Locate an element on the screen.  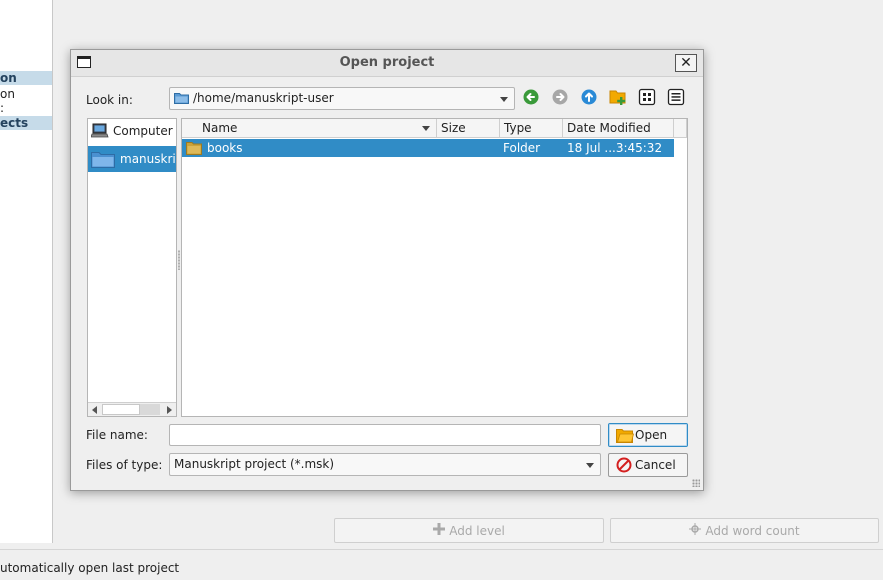
background-sidebar-item: ects is located at coordinates (26, 123).